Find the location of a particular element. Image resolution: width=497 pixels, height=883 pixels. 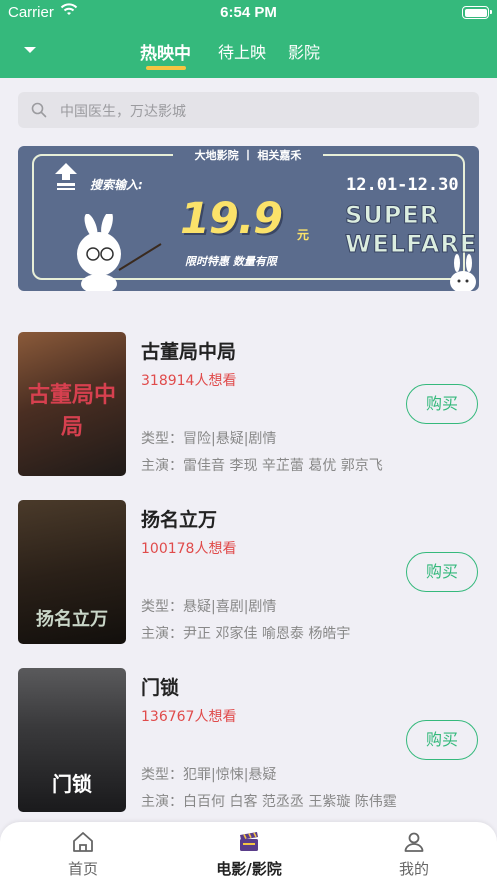

movie-title: 扬名立万 is located at coordinates (179, 518).